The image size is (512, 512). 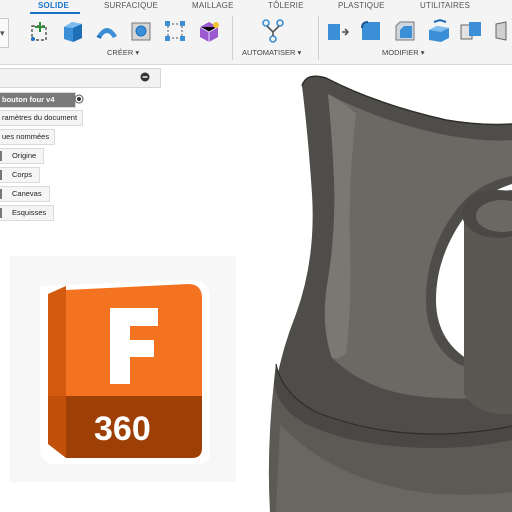 I want to click on browser-item-named-views: ues nommées, so click(x=28, y=137).